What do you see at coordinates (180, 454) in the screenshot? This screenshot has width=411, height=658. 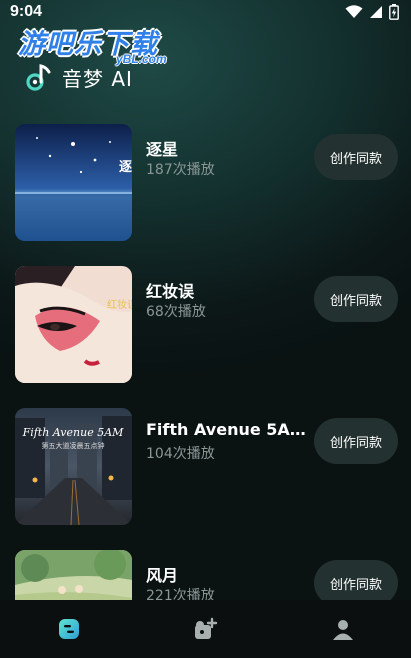 I see `play-count: 104次播放` at bounding box center [180, 454].